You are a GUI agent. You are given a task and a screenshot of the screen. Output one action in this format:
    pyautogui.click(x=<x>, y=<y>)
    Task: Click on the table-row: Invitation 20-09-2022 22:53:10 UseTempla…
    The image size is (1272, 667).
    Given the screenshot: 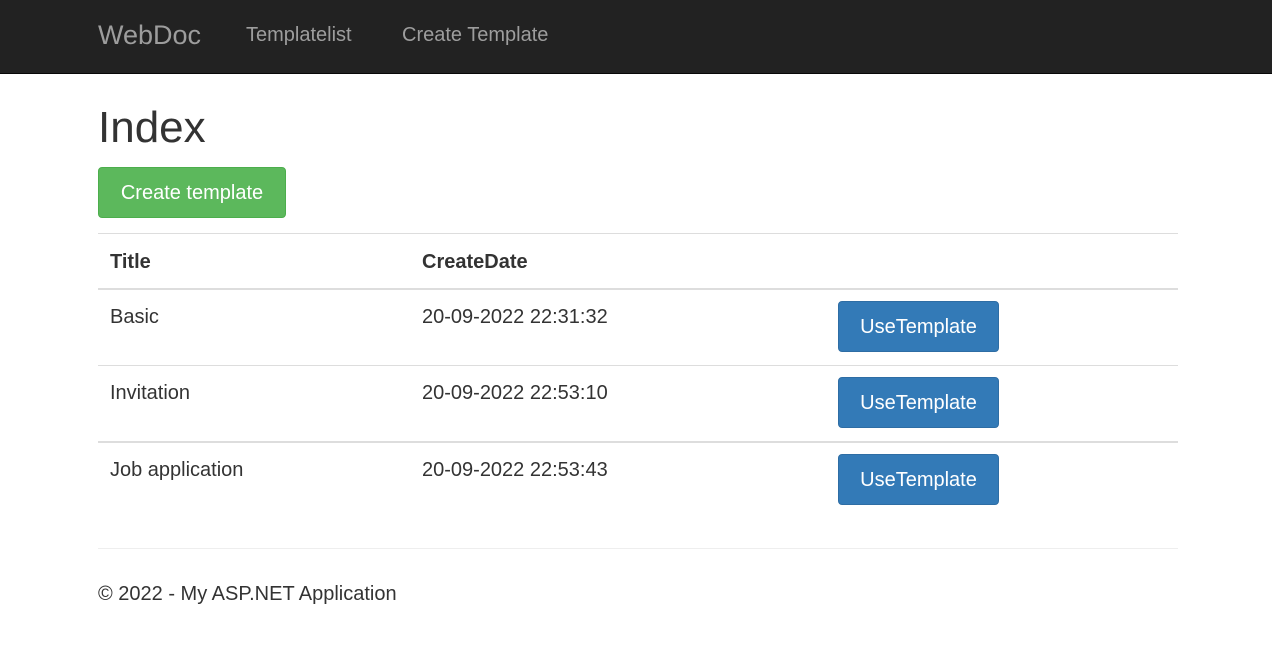 What is the action you would take?
    pyautogui.click(x=638, y=404)
    